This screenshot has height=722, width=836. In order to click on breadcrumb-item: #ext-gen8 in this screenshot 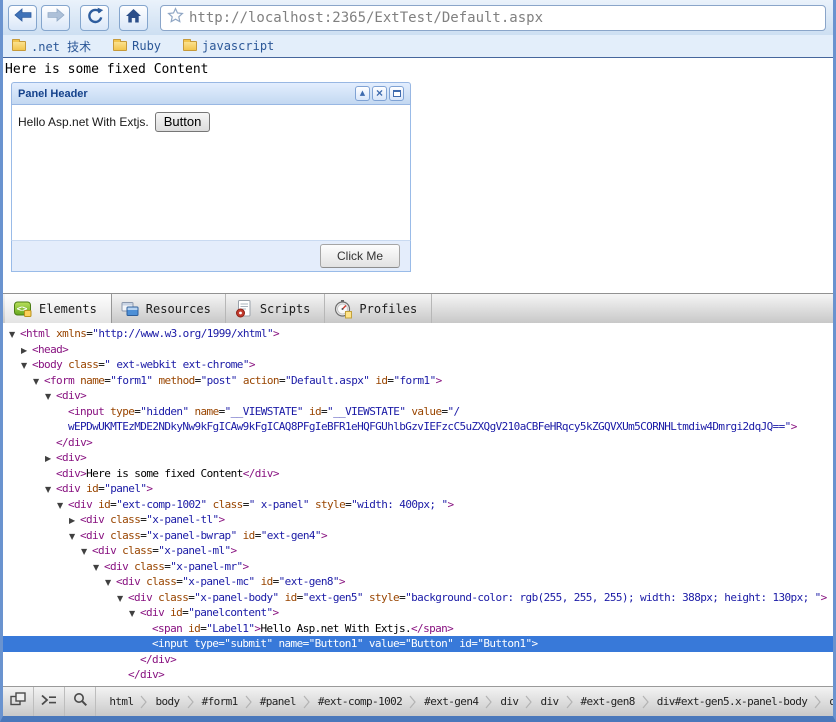, I will do `click(608, 701)`.